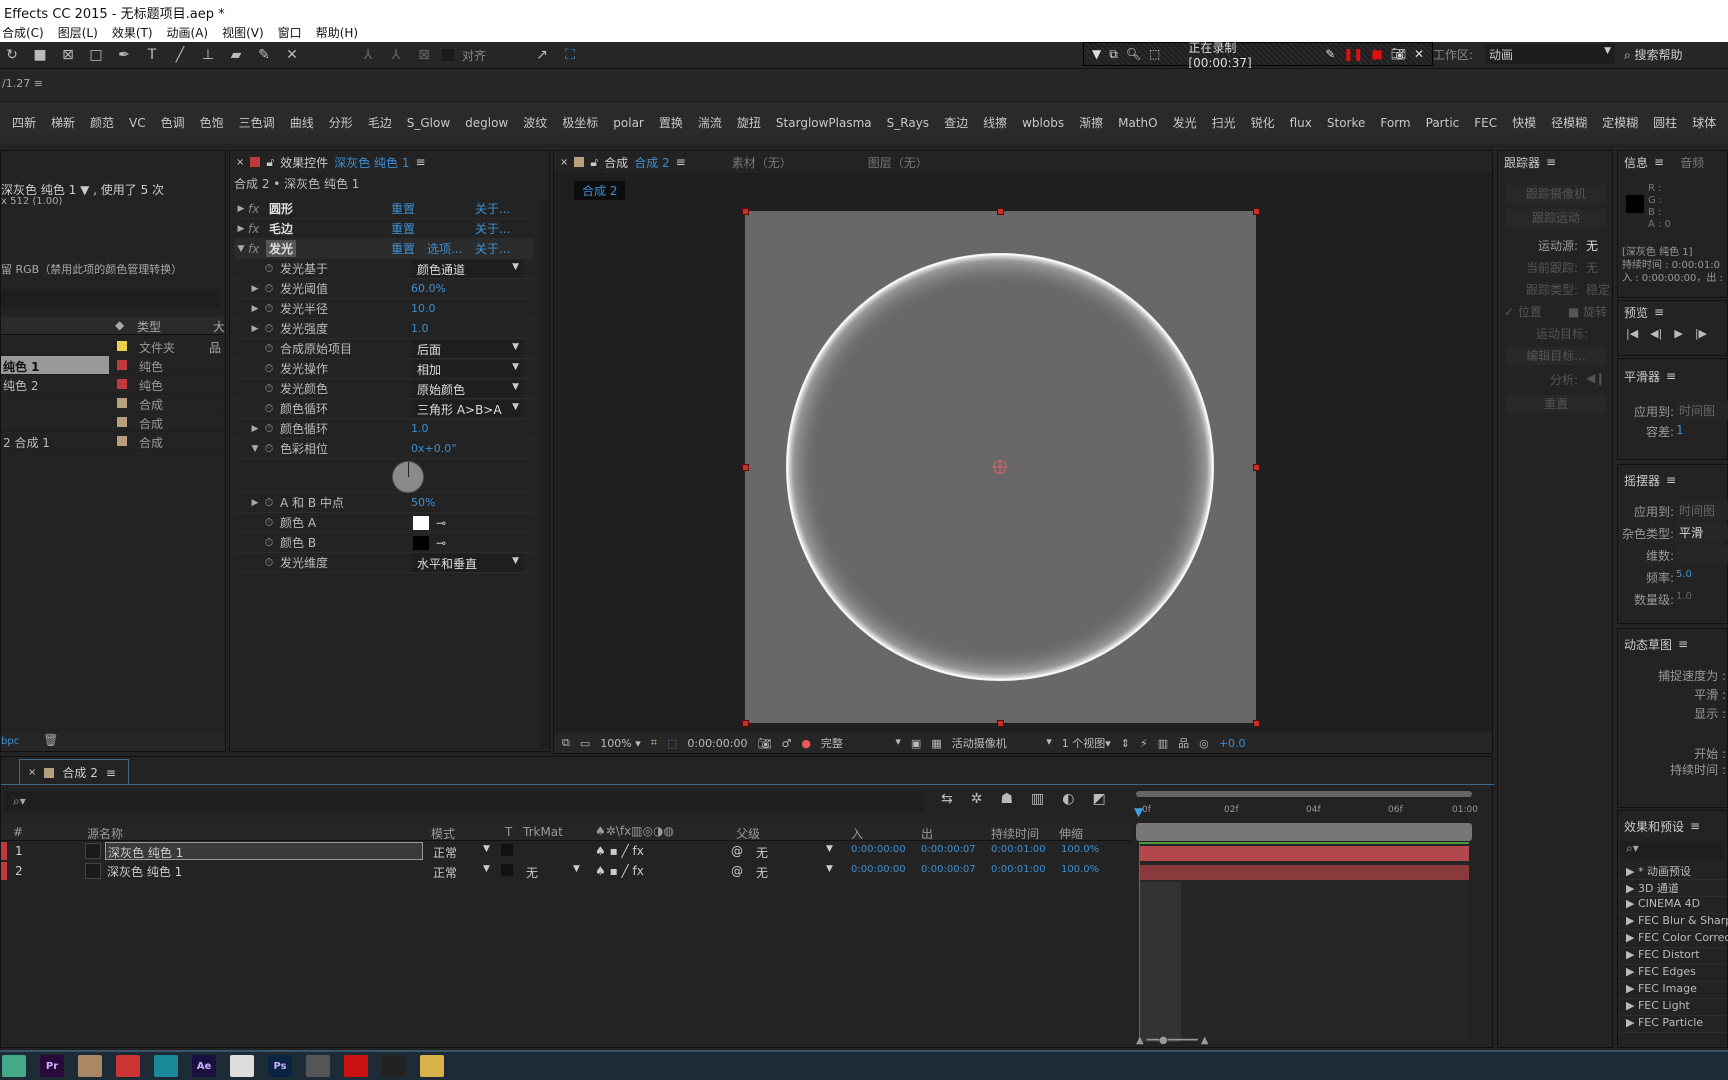 The height and width of the screenshot is (1080, 1728). What do you see at coordinates (1304, 832) in the screenshot?
I see `zoom-range-bar` at bounding box center [1304, 832].